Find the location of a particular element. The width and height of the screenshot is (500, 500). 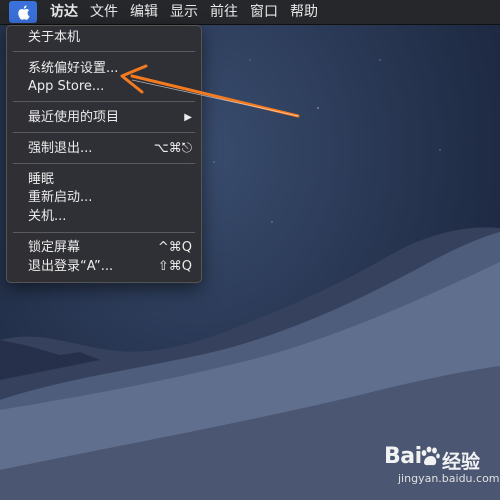

apple-icon is located at coordinates (23, 12).